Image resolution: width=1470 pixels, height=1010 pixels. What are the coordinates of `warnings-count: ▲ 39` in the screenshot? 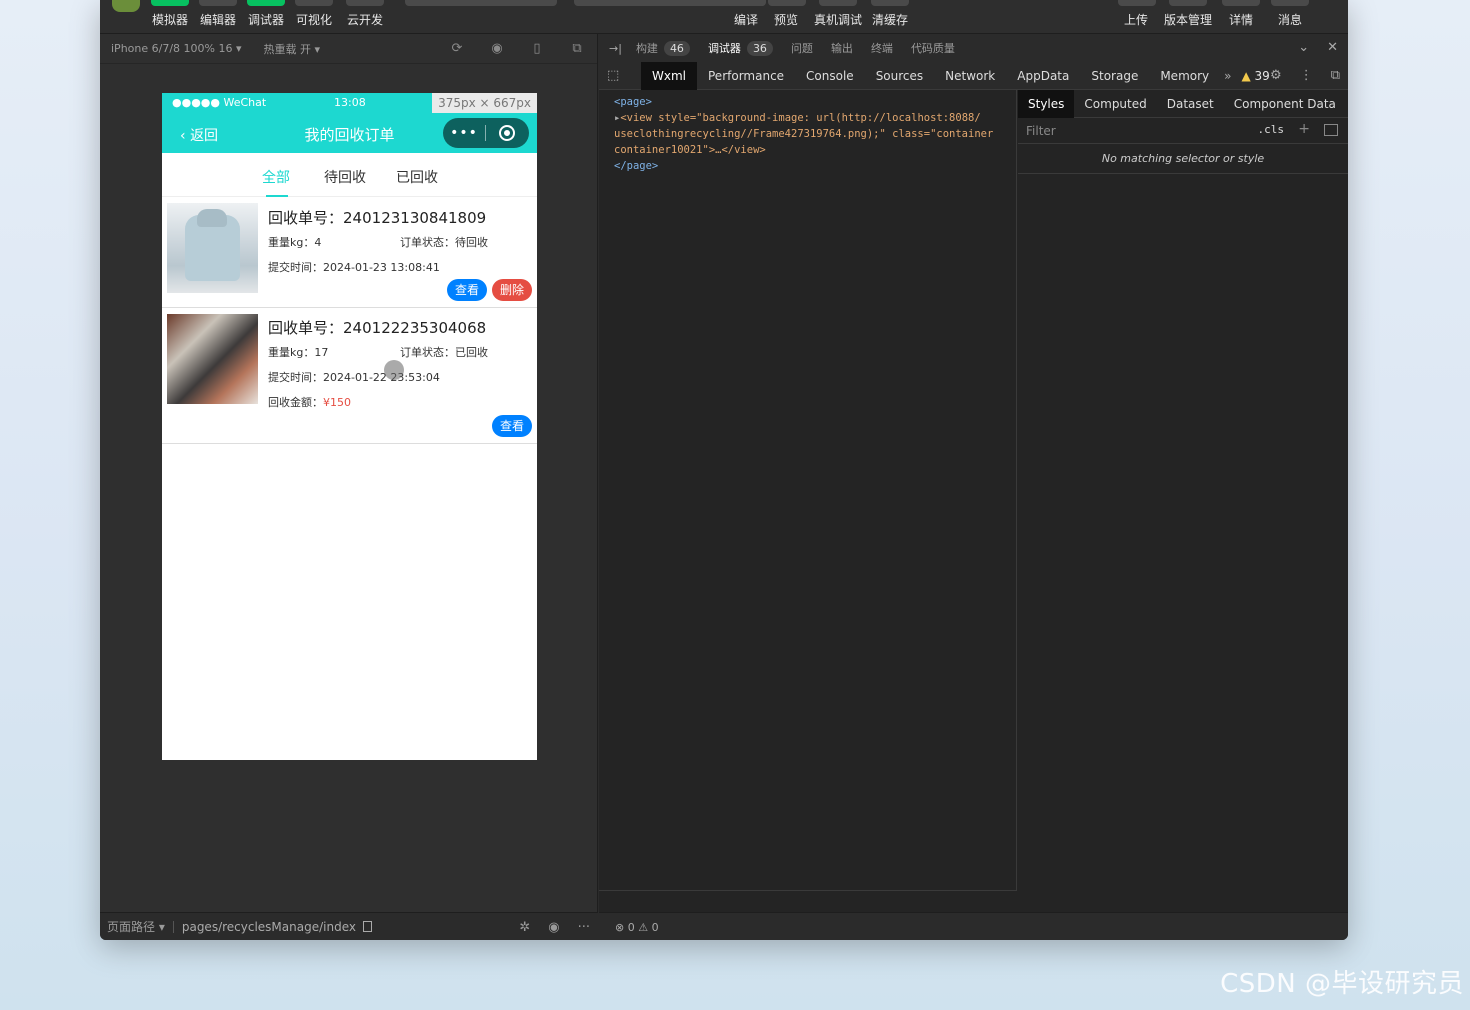 It's located at (1255, 76).